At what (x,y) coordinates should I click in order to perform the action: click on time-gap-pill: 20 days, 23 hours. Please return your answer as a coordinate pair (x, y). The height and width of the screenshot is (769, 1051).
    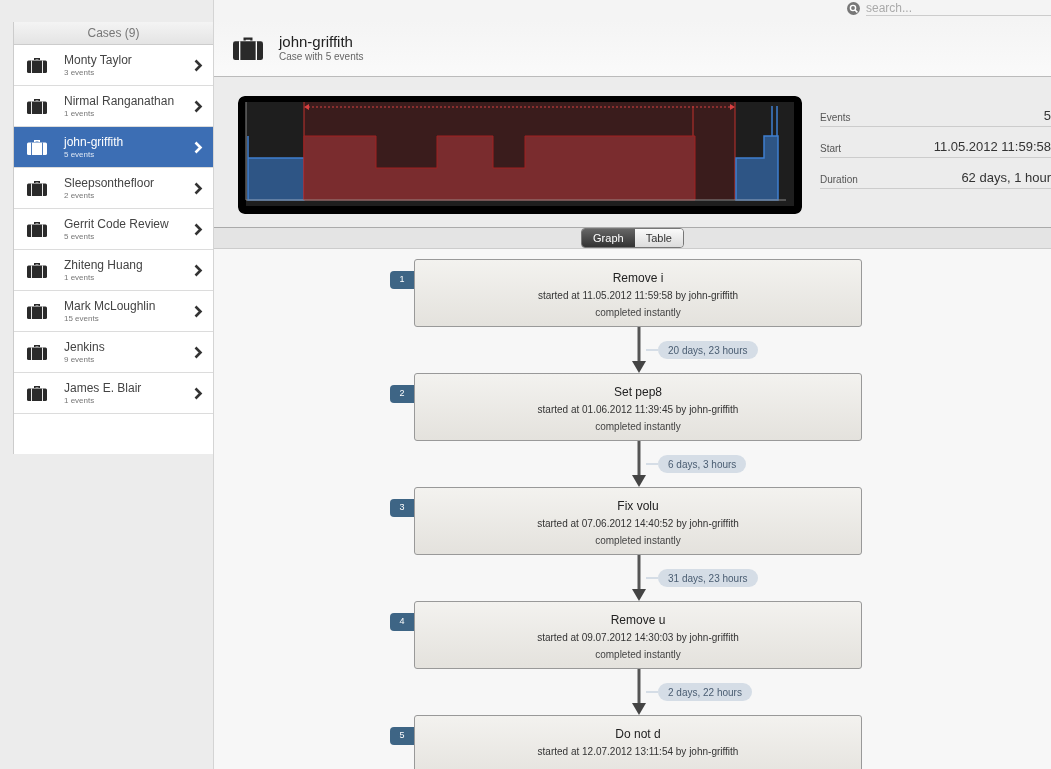
    Looking at the image, I should click on (708, 350).